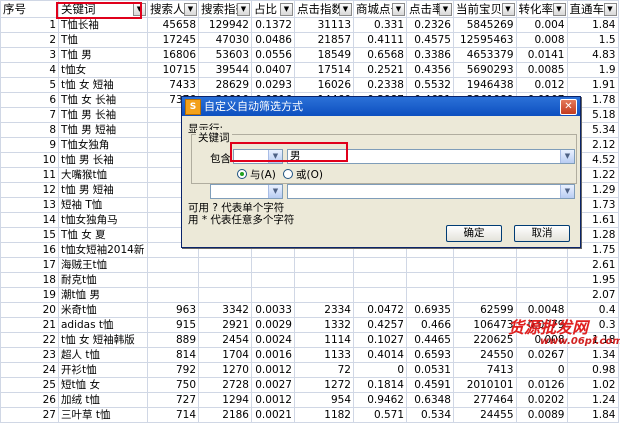  I want to click on table-cell: 220625, so click(485, 340).